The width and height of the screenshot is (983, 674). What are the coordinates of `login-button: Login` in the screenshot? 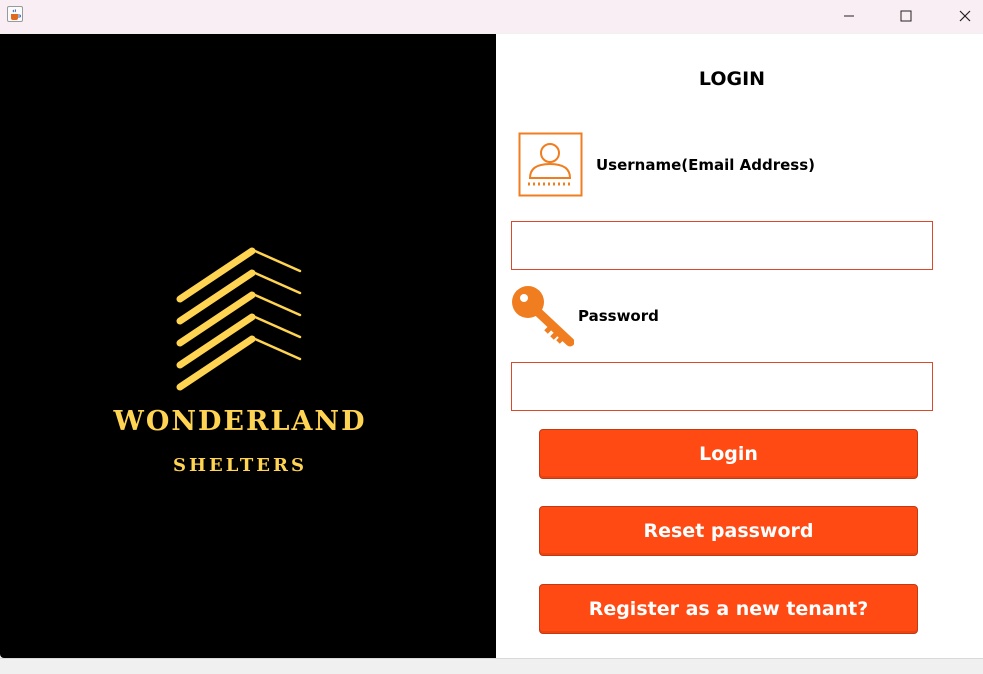 It's located at (728, 454).